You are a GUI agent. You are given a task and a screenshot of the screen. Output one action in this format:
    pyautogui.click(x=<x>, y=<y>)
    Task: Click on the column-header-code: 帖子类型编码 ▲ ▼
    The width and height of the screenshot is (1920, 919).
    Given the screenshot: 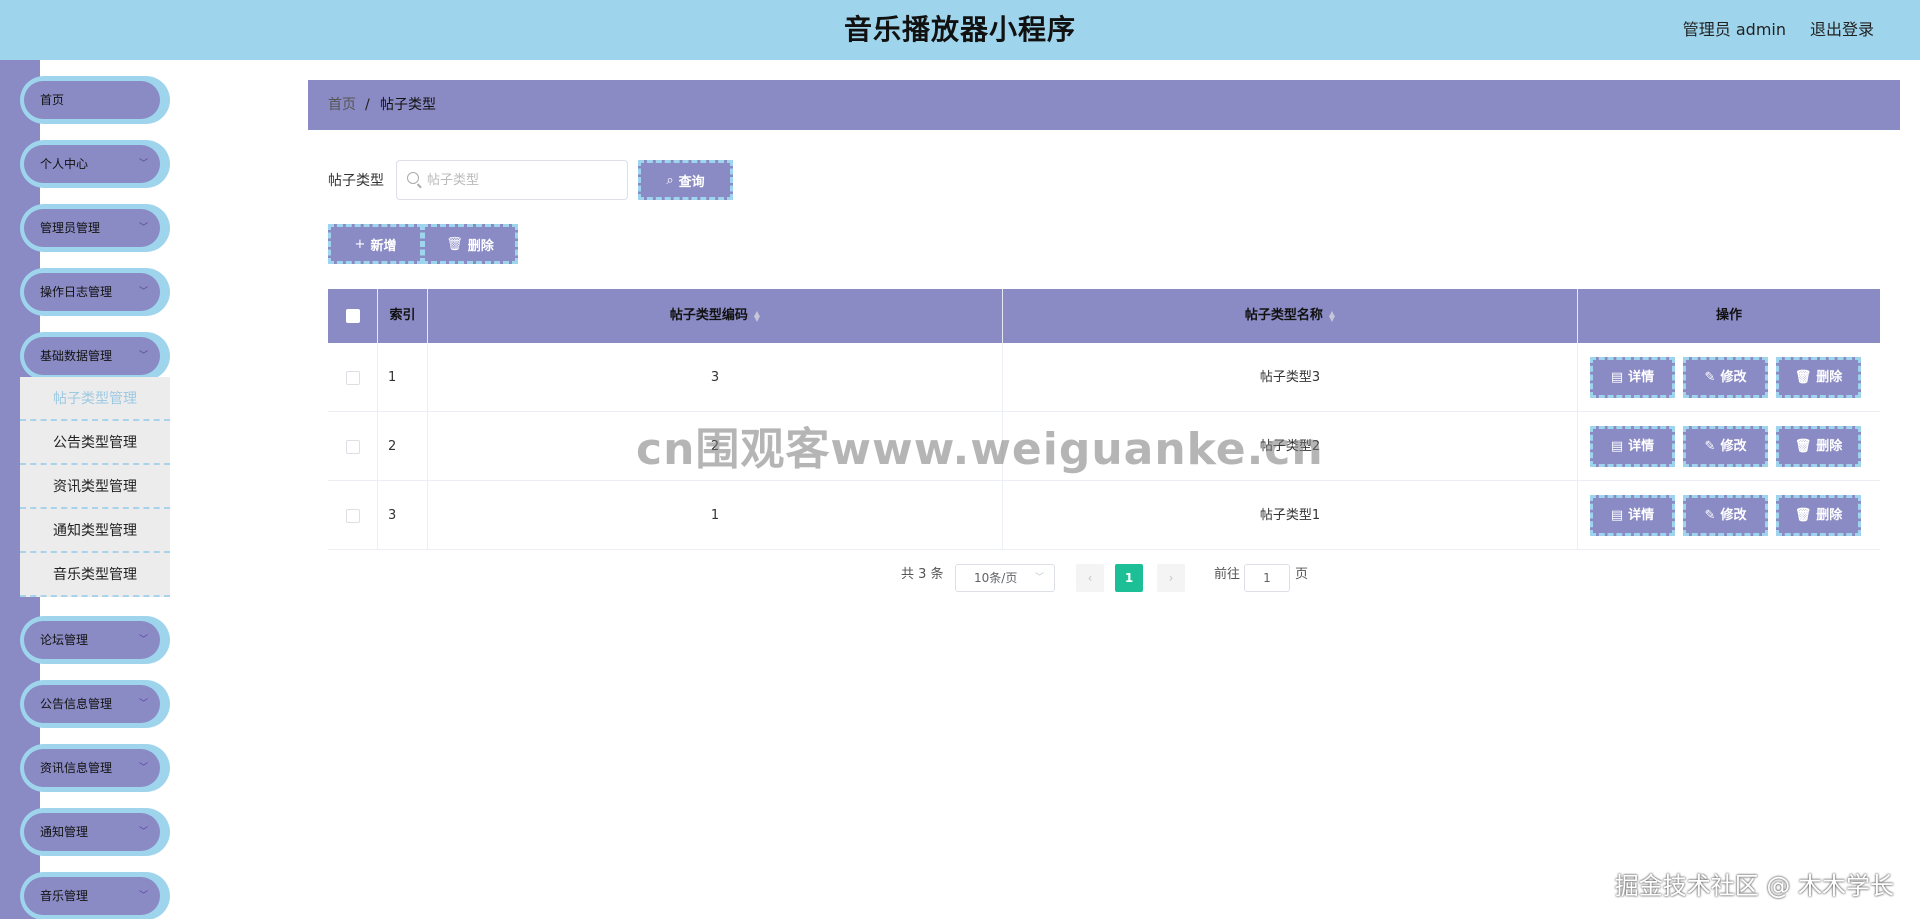 What is the action you would take?
    pyautogui.click(x=715, y=316)
    